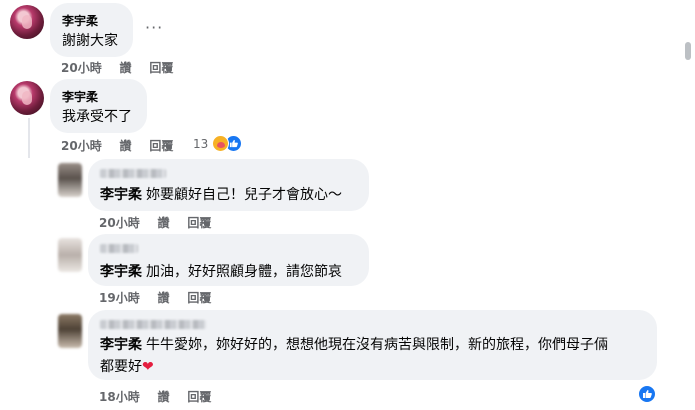 This screenshot has width=695, height=410. I want to click on reply-actions: 19小時 讚 回覆, so click(155, 297).